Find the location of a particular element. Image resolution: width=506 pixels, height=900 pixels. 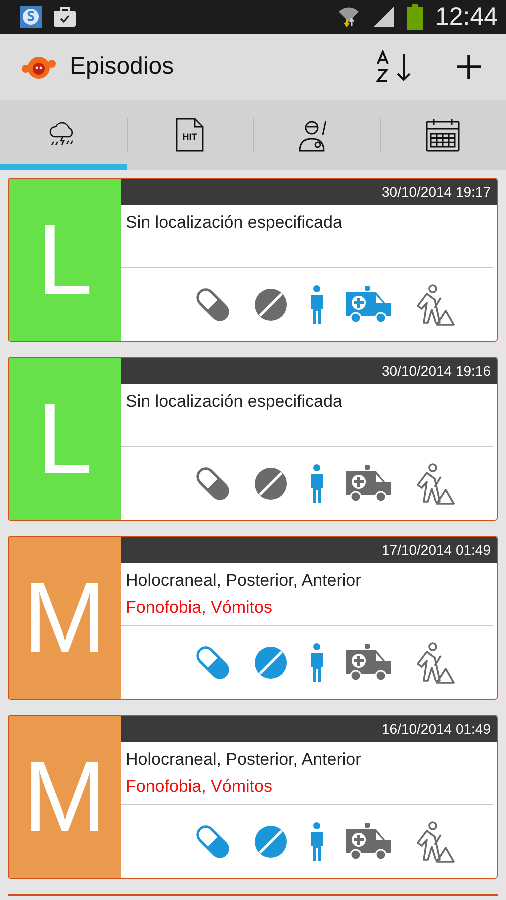

screen-title: Episodios is located at coordinates (122, 67).